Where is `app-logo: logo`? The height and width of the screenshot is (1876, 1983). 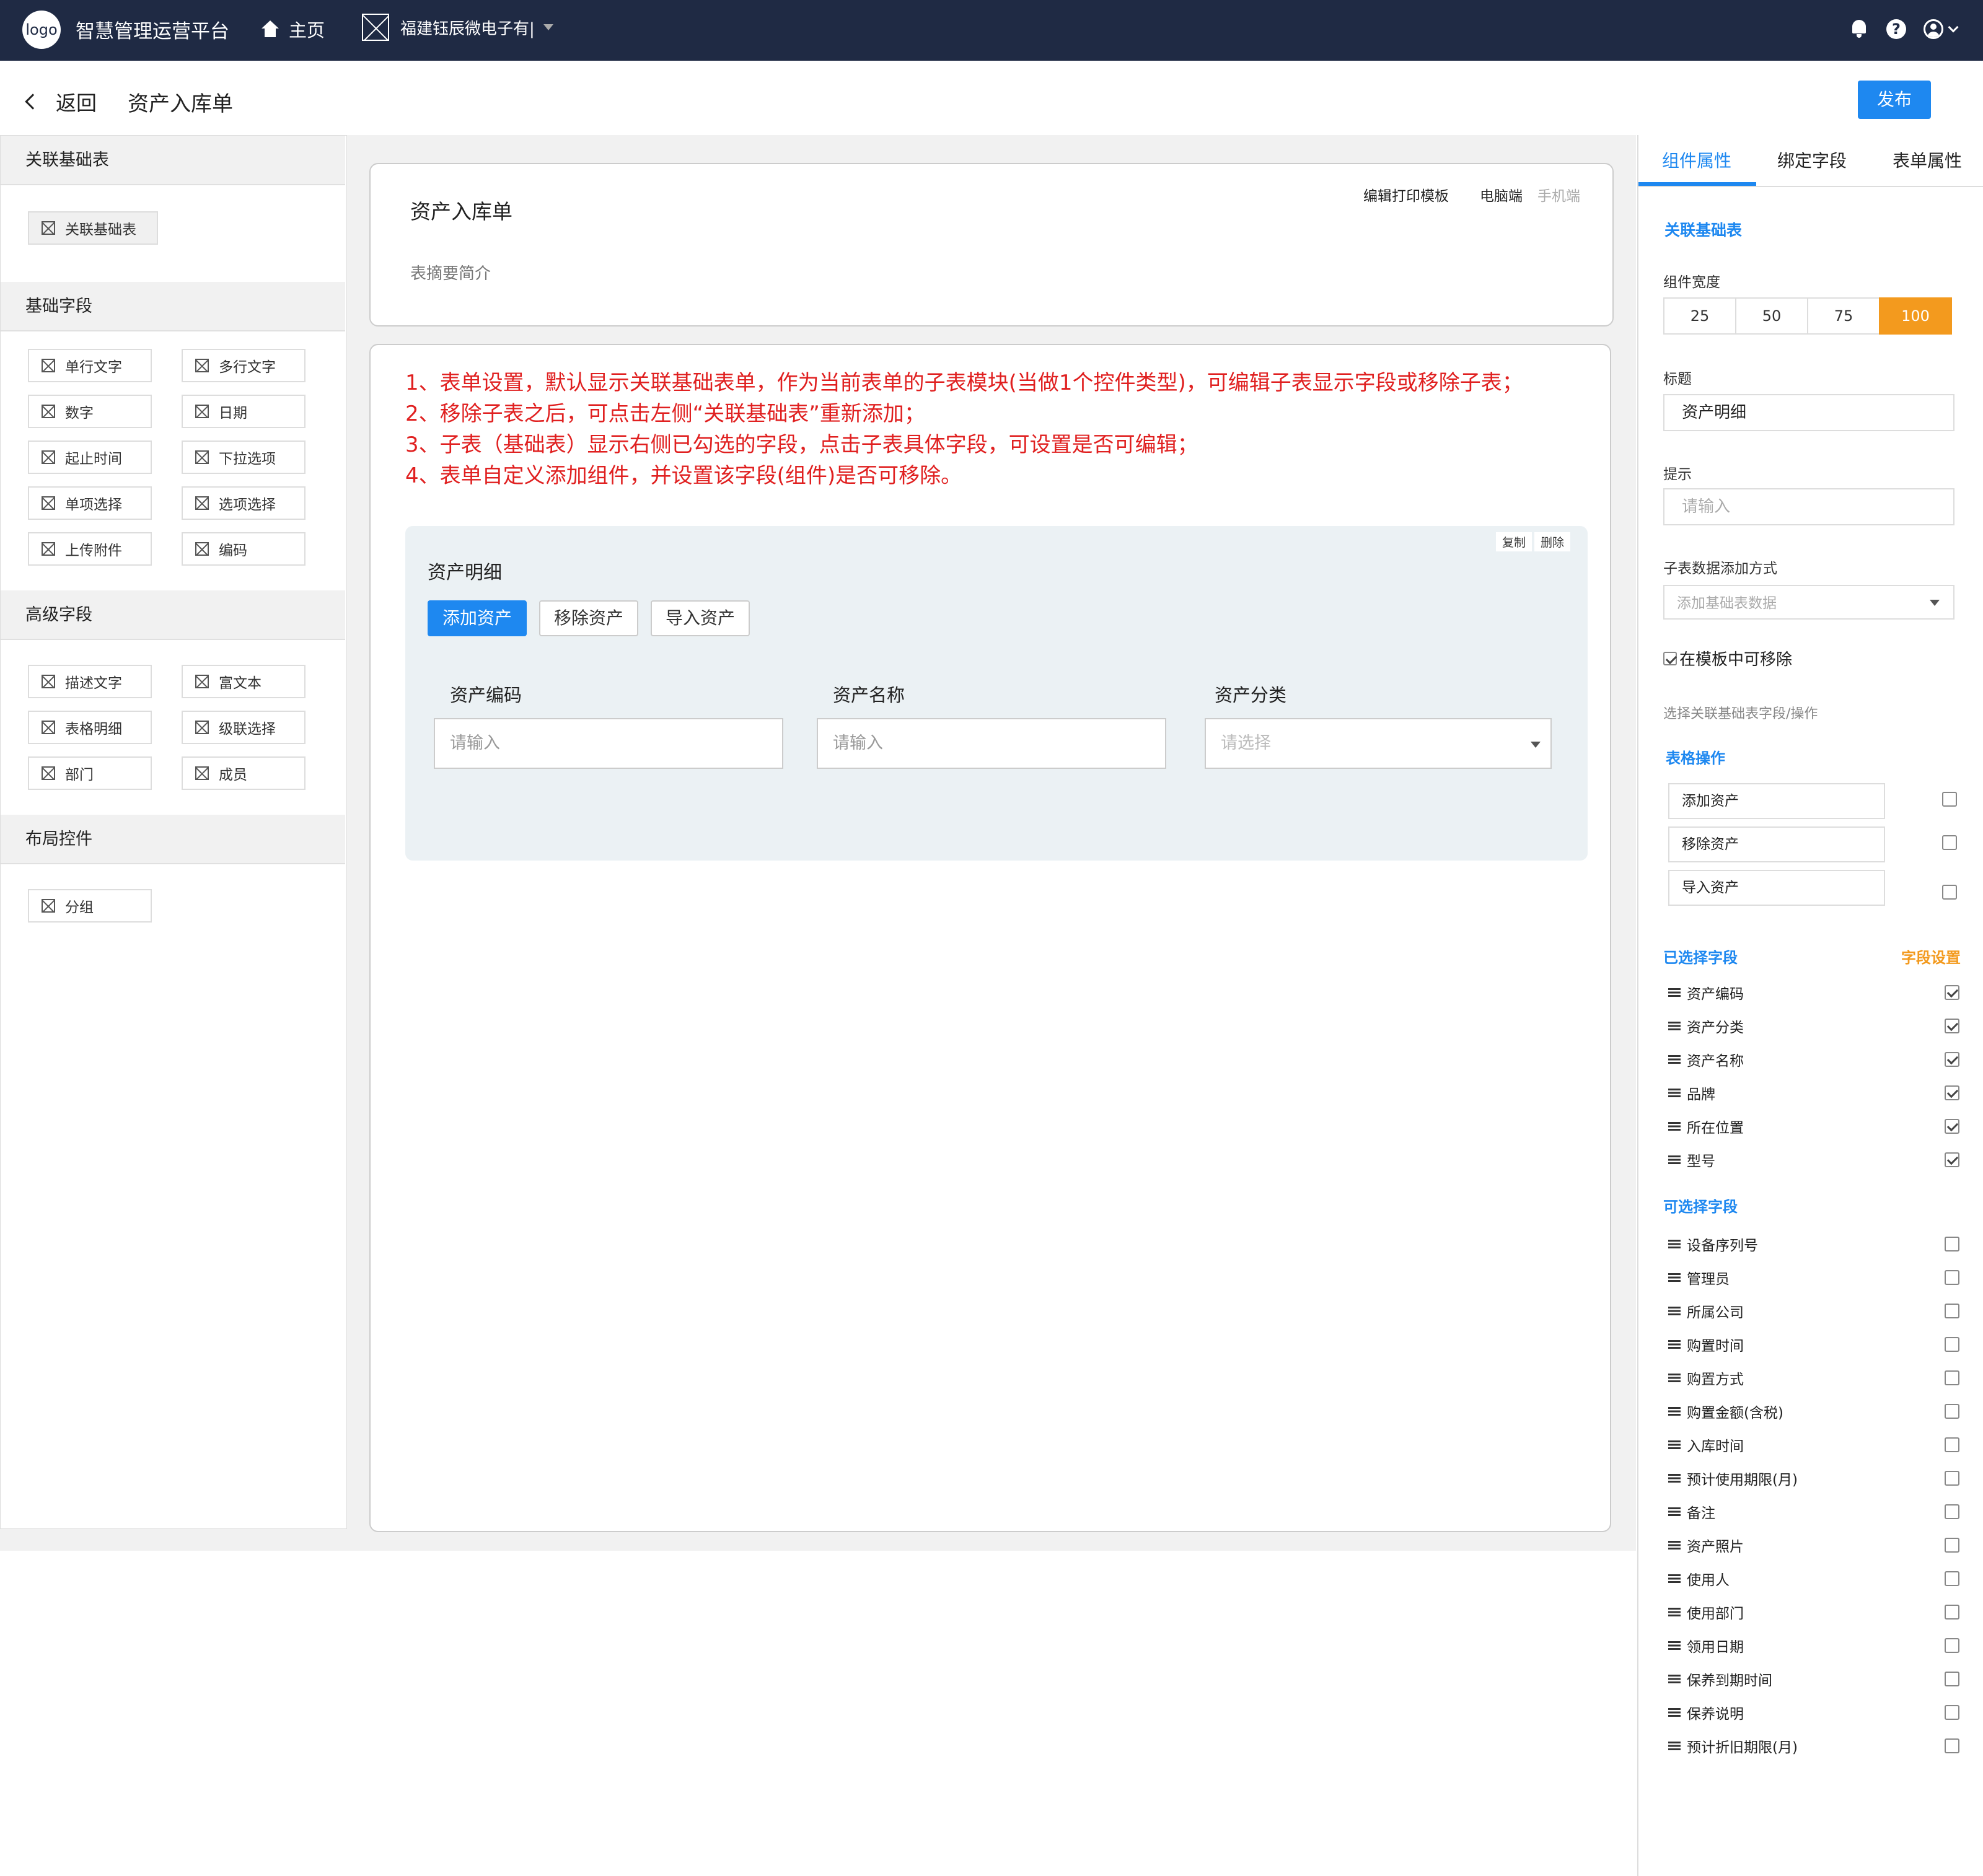 app-logo: logo is located at coordinates (41, 30).